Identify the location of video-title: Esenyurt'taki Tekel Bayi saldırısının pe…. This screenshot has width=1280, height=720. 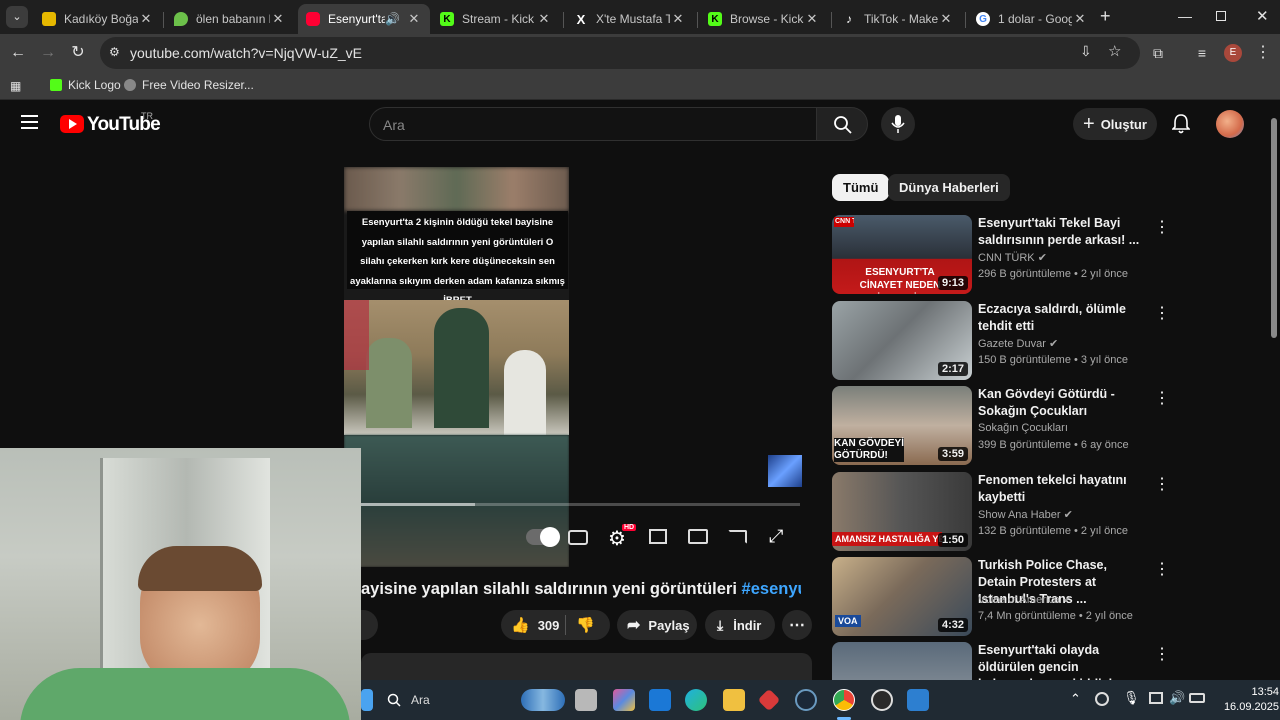
(1062, 232).